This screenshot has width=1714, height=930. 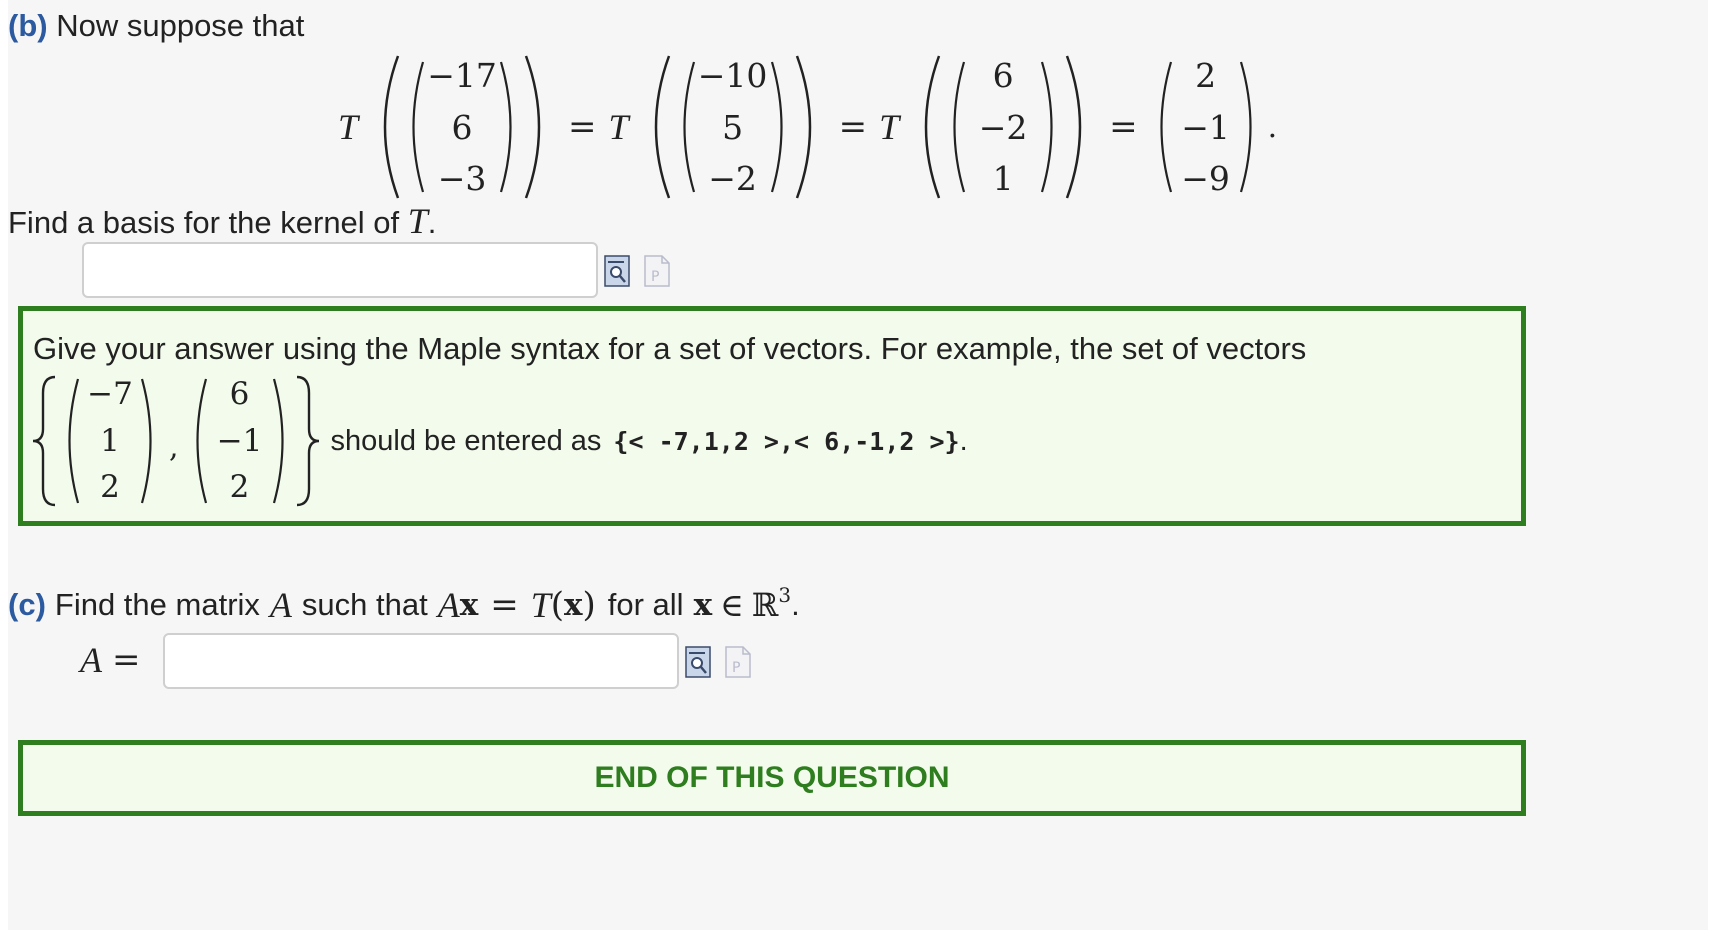 I want to click on kernel-basis-input, so click(x=340, y=270).